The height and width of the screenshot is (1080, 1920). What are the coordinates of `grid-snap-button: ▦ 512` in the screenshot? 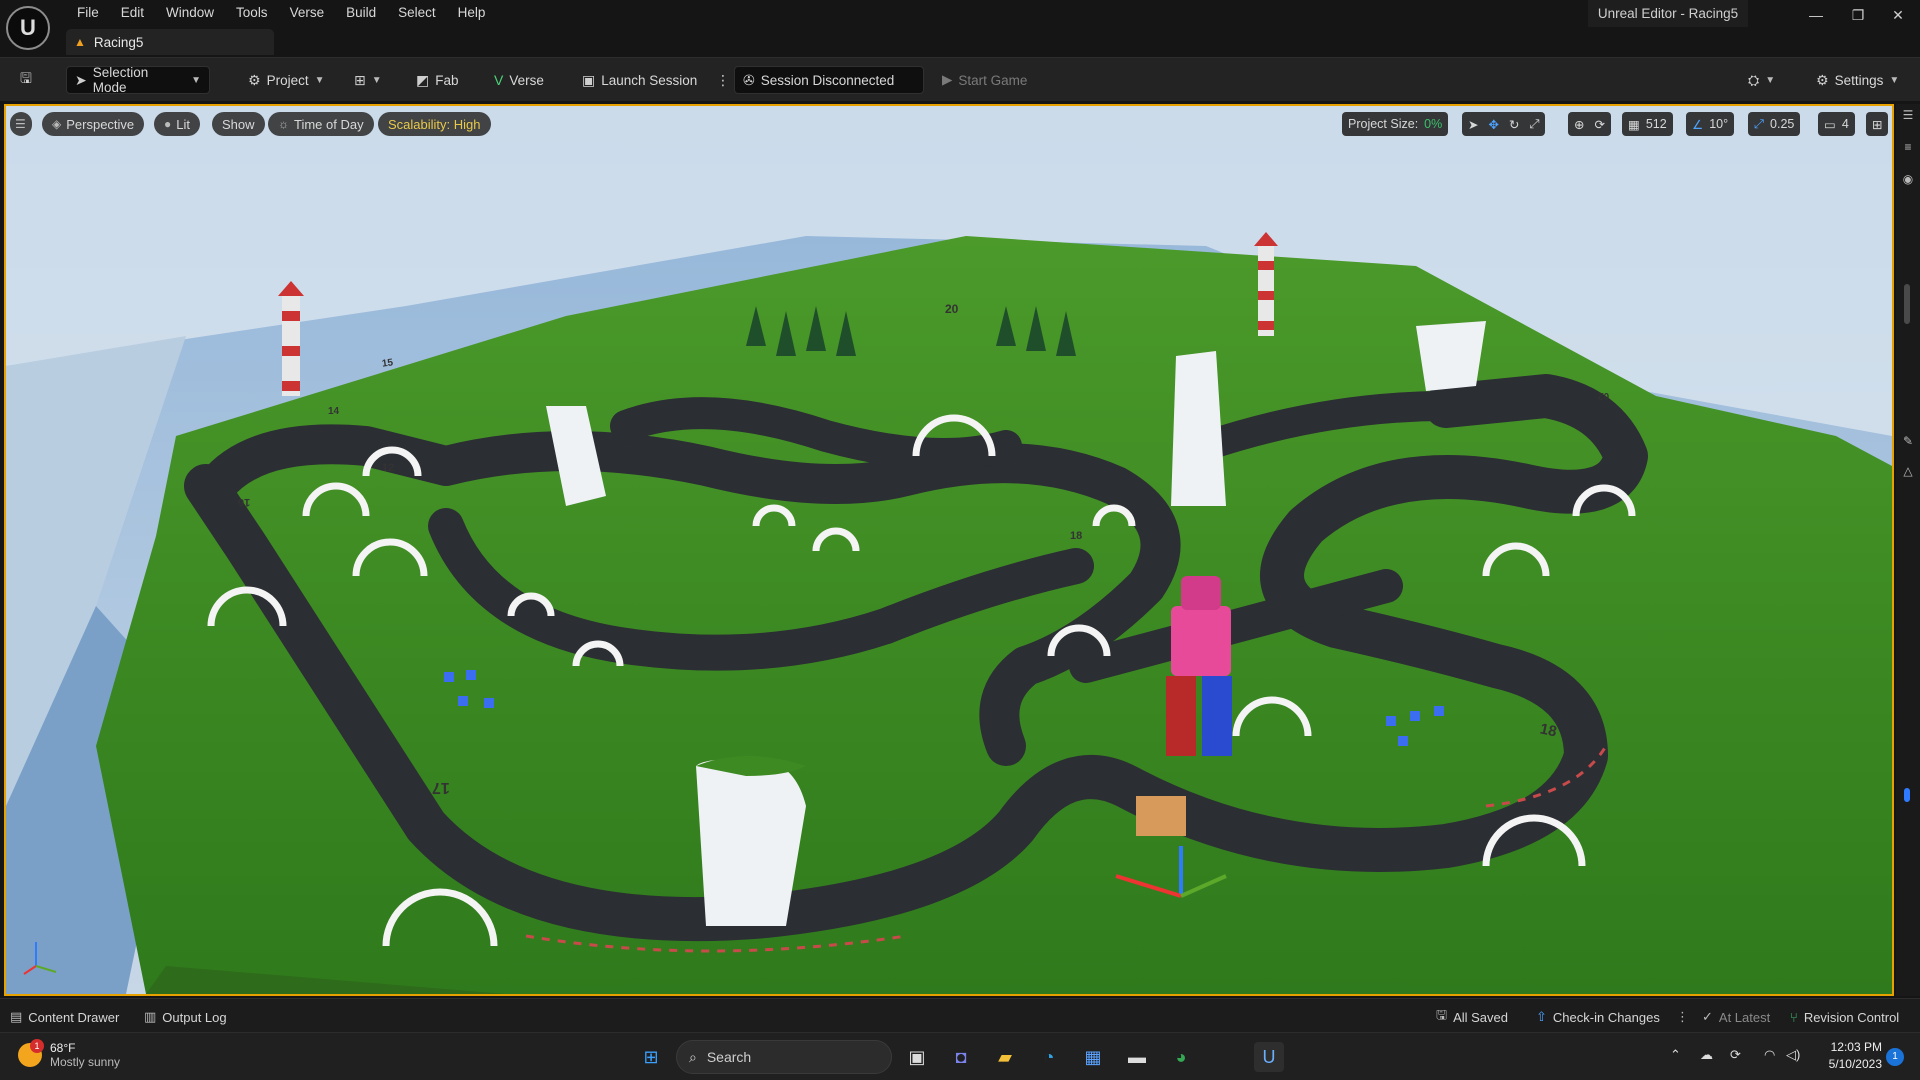 It's located at (1647, 124).